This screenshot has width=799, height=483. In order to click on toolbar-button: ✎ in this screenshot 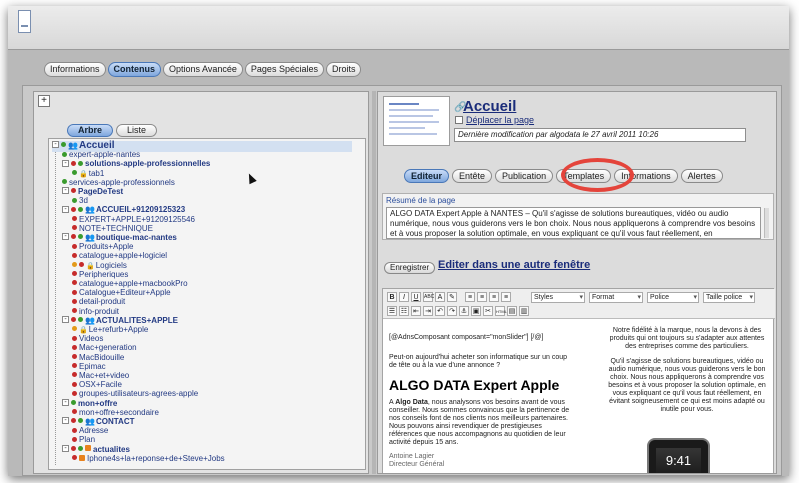, I will do `click(452, 297)`.